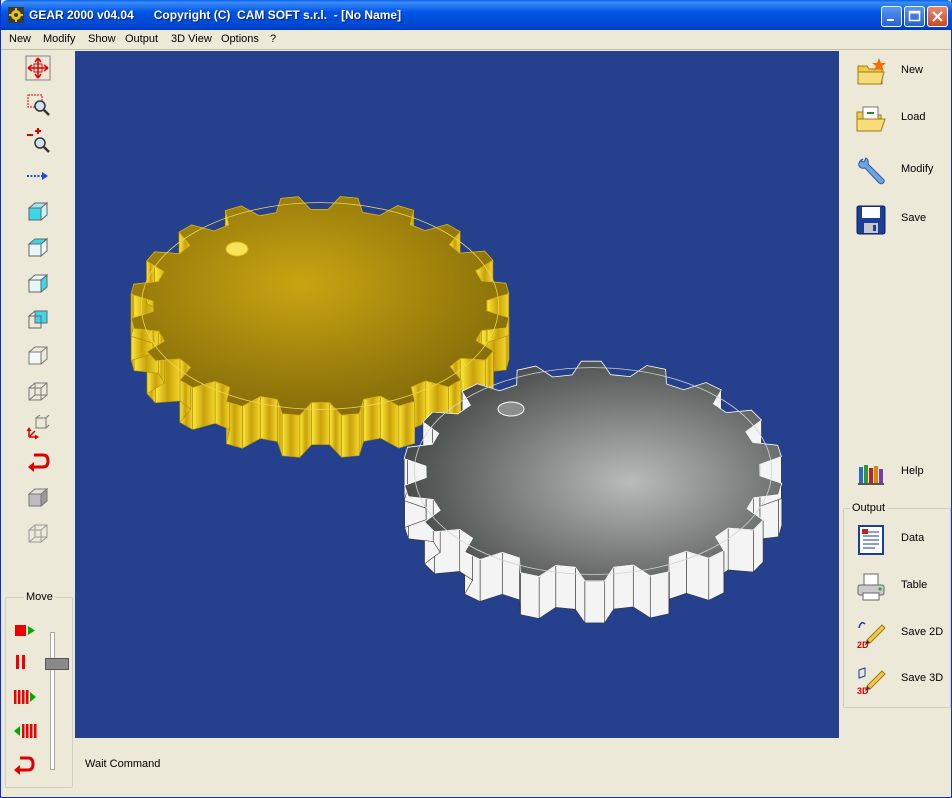 Image resolution: width=952 pixels, height=798 pixels. I want to click on books-icon, so click(871, 475).